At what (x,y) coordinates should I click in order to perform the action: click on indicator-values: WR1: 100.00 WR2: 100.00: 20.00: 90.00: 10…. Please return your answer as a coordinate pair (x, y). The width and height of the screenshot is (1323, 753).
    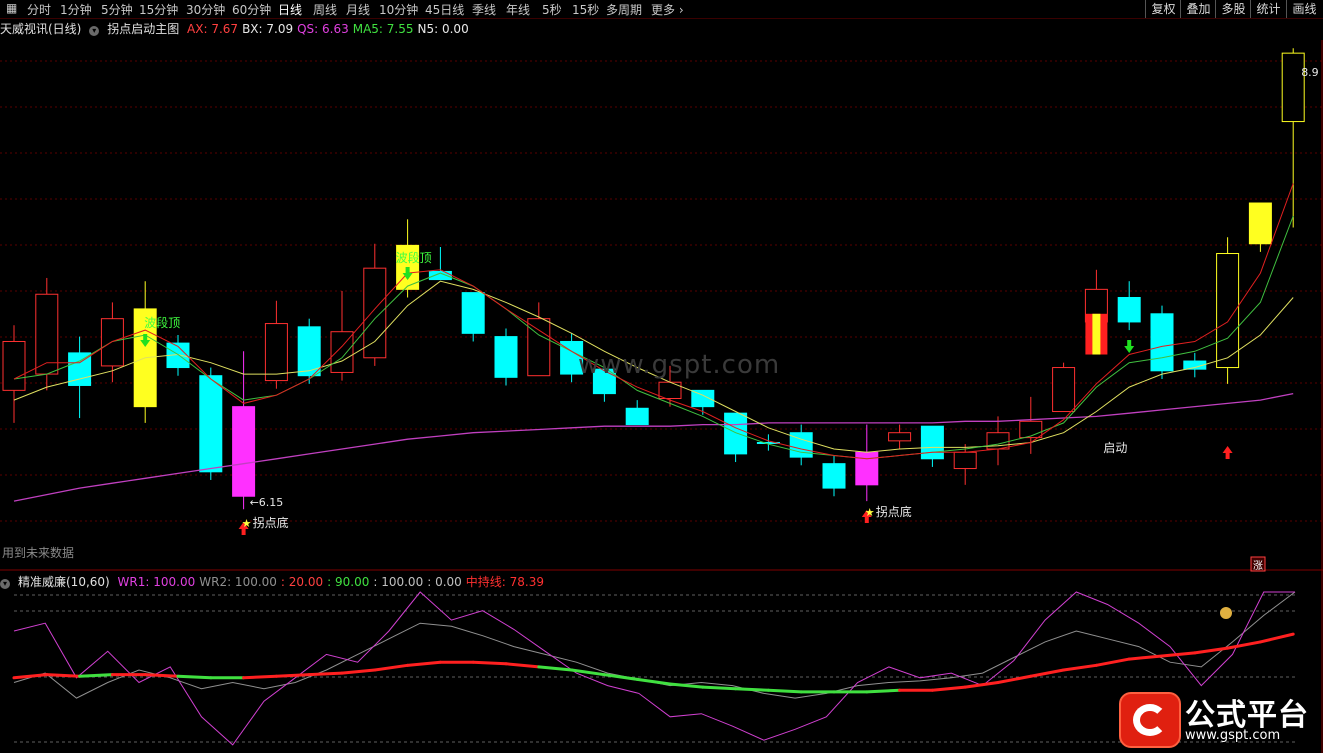
    Looking at the image, I should click on (333, 582).